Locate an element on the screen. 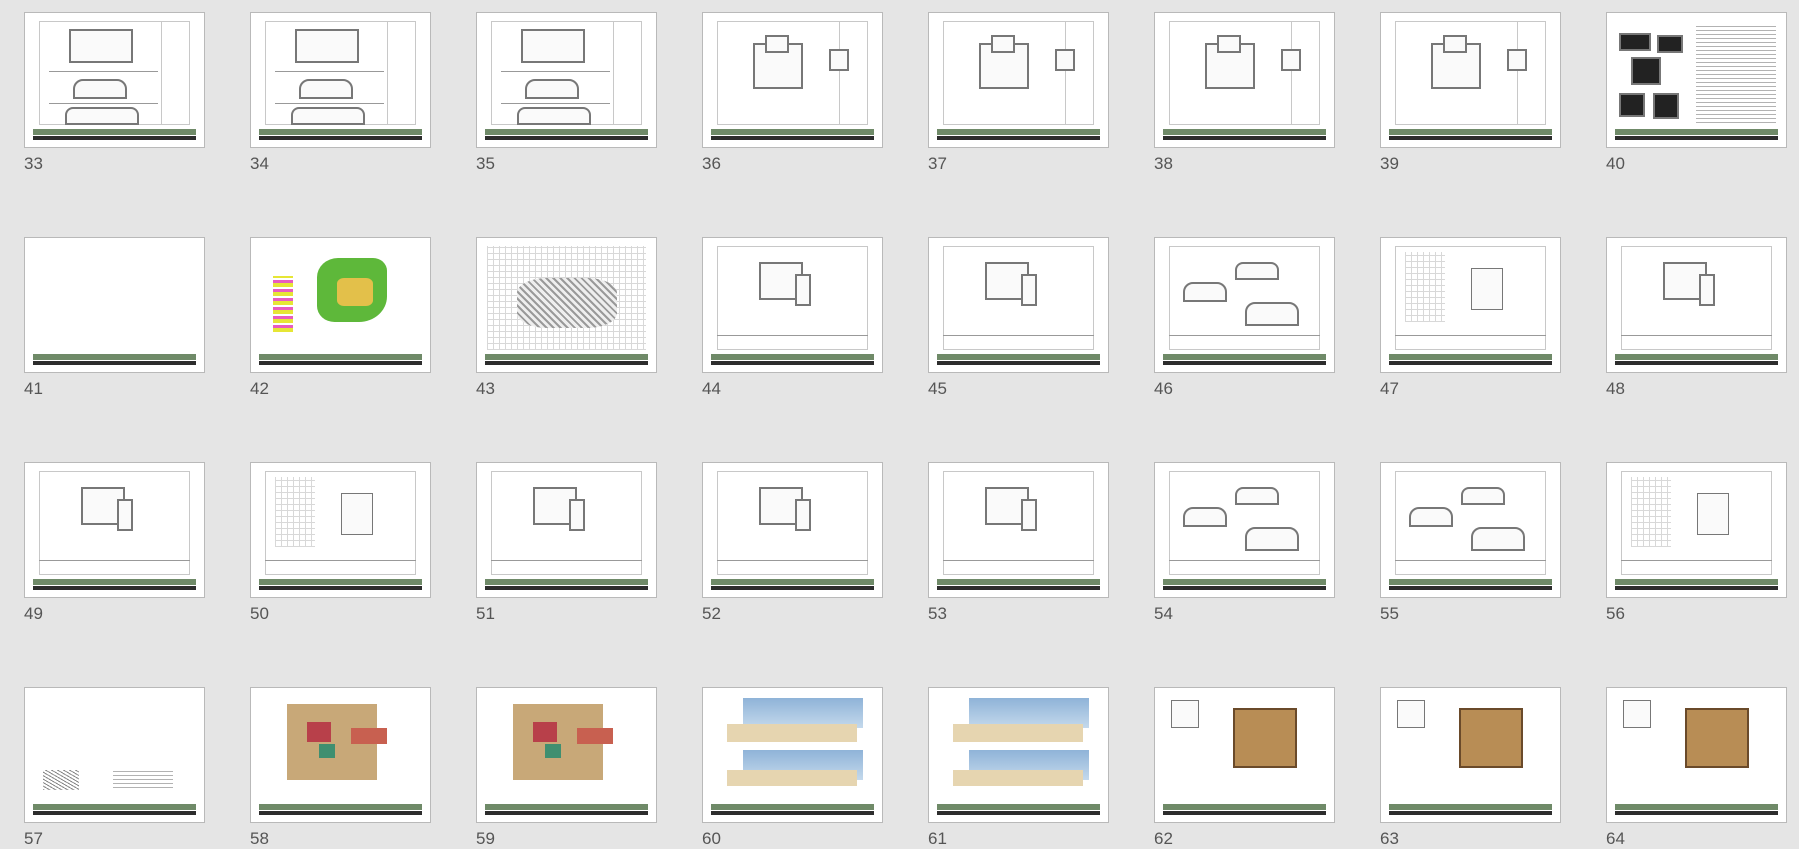 The height and width of the screenshot is (849, 1799). slide-cell: 51 is located at coordinates (566, 543).